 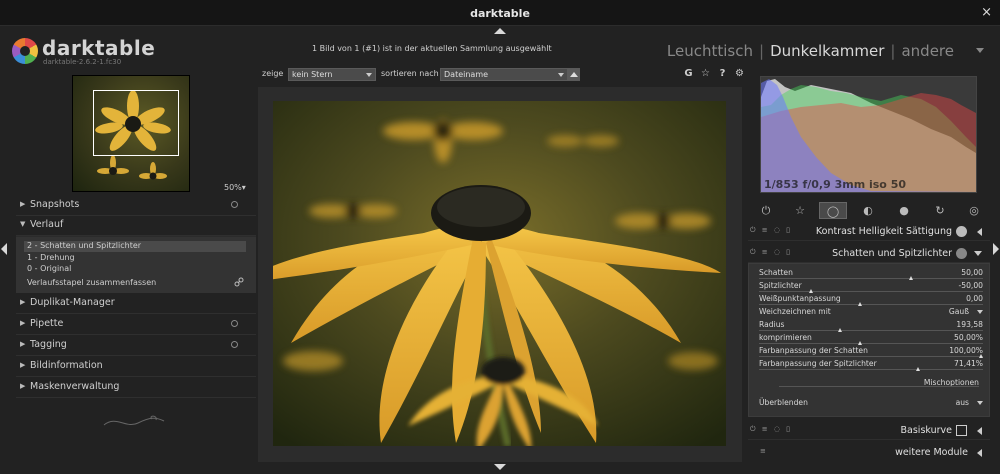 I want to click on basic-group-icon: ◯, so click(x=833, y=210).